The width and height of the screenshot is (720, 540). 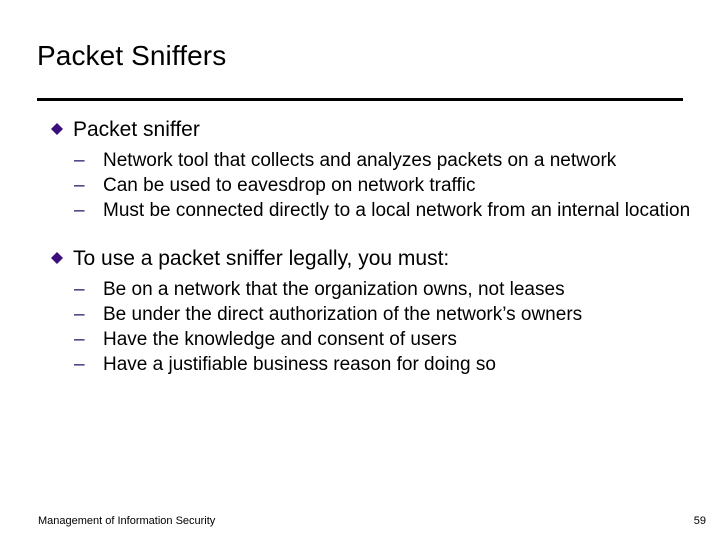 I want to click on bullet-level1: Packet sniffer, so click(x=360, y=130).